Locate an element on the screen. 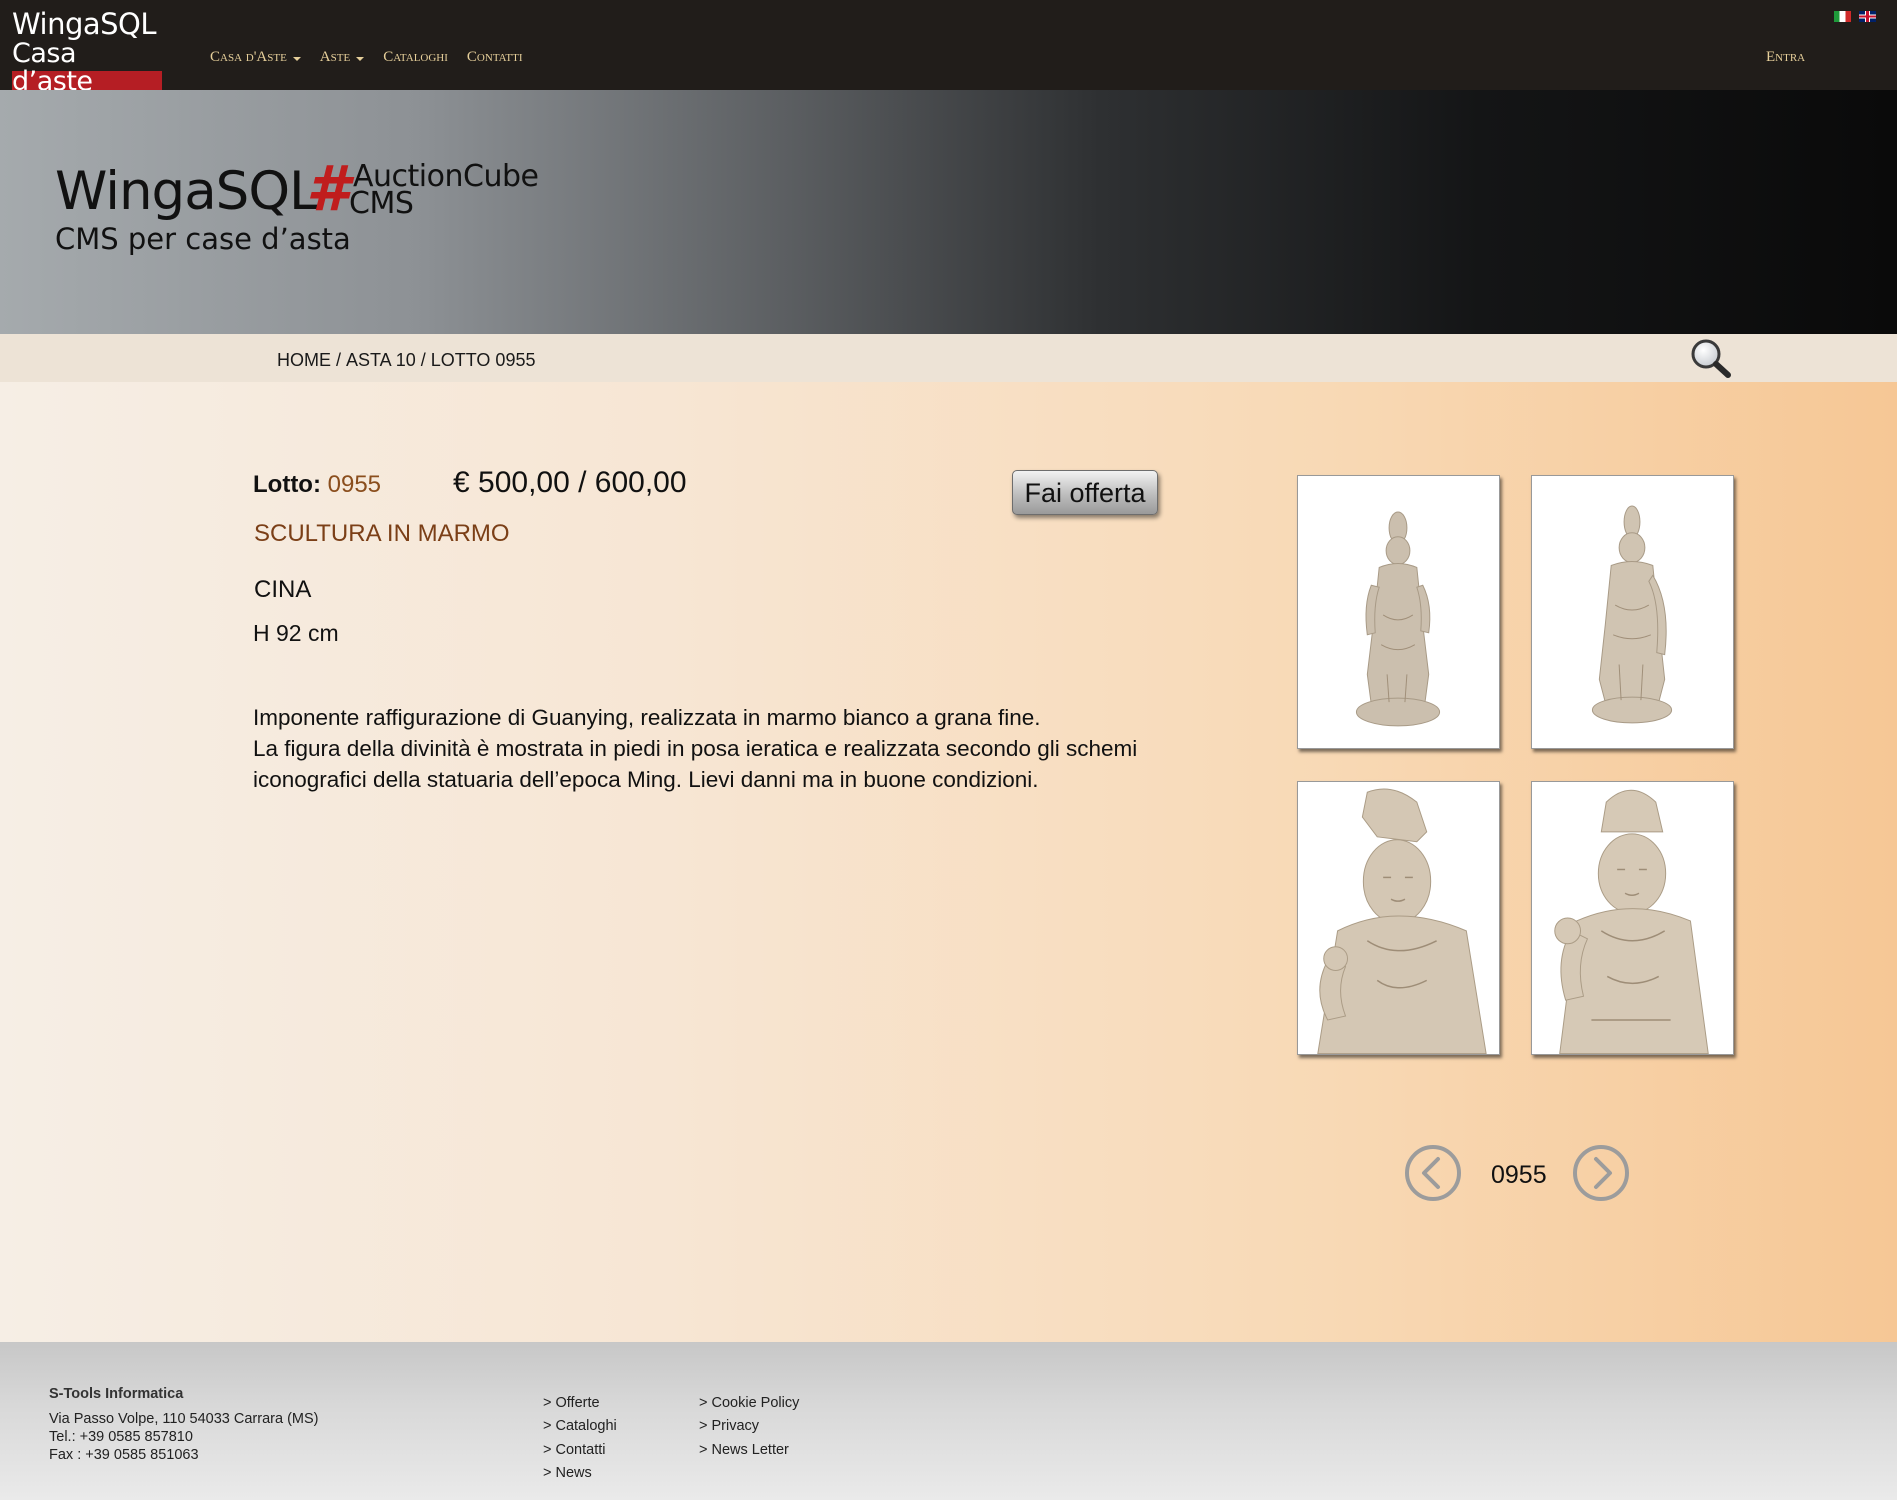 The width and height of the screenshot is (1897, 1500). statue-detail-right-image is located at coordinates (1631, 921).